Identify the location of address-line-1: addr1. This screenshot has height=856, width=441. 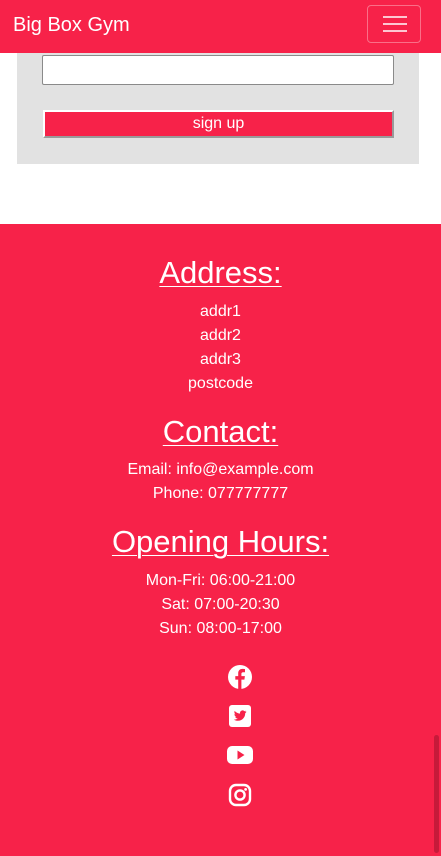
(220, 311).